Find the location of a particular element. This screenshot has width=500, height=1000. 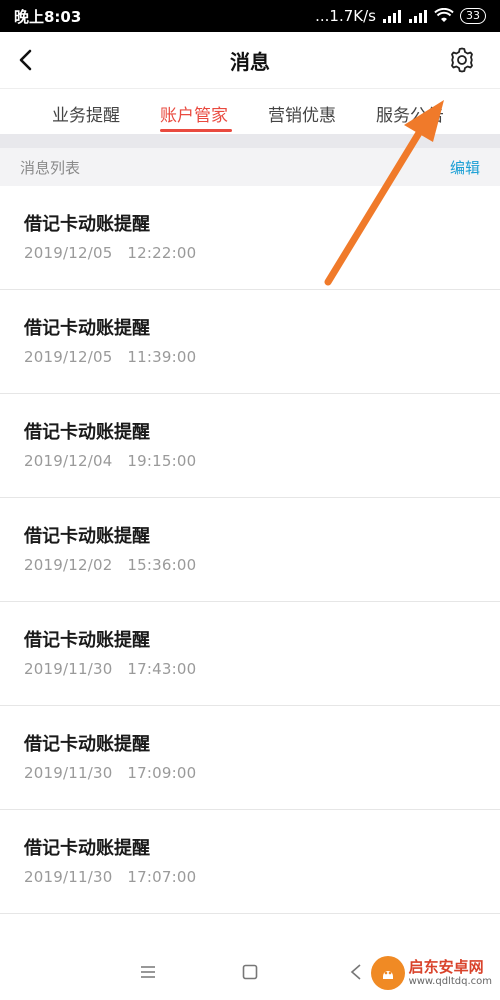

signal-icon is located at coordinates (392, 16).